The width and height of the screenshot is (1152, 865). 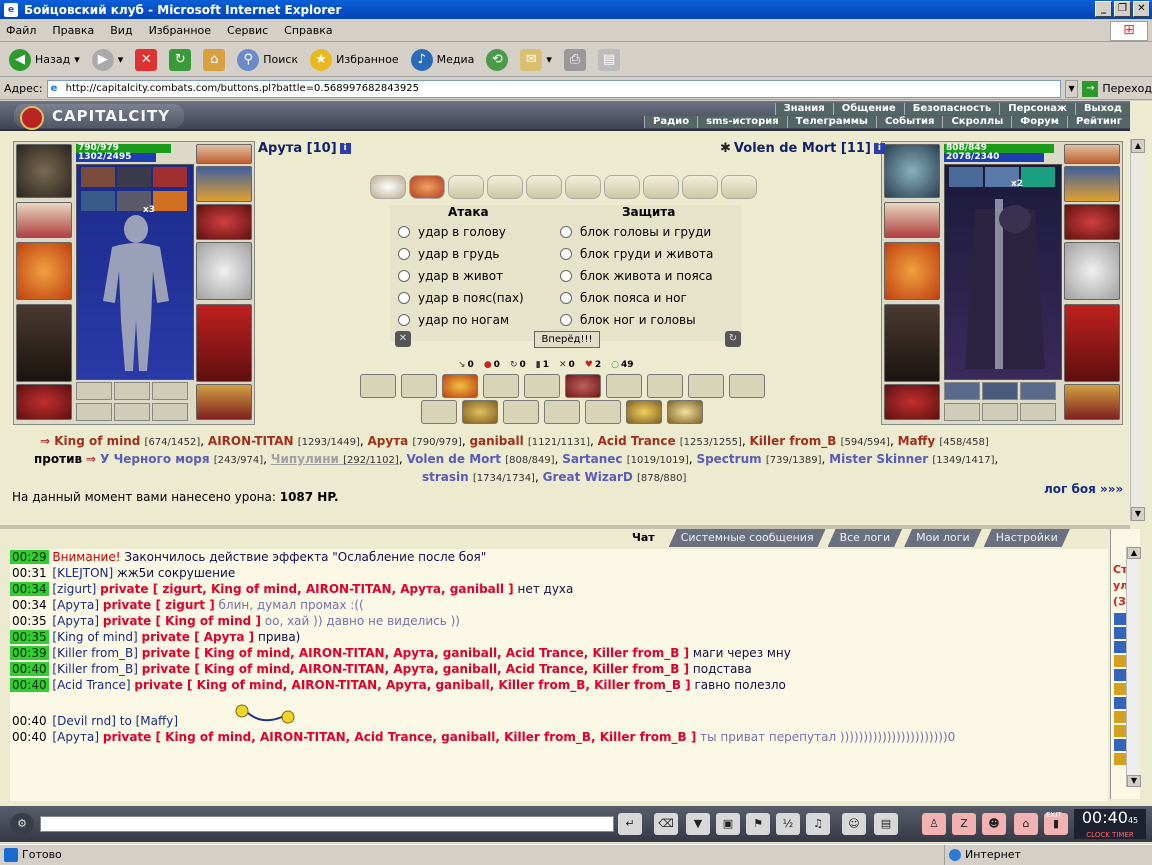 I want to click on home-button: ⌂, so click(x=214, y=60).